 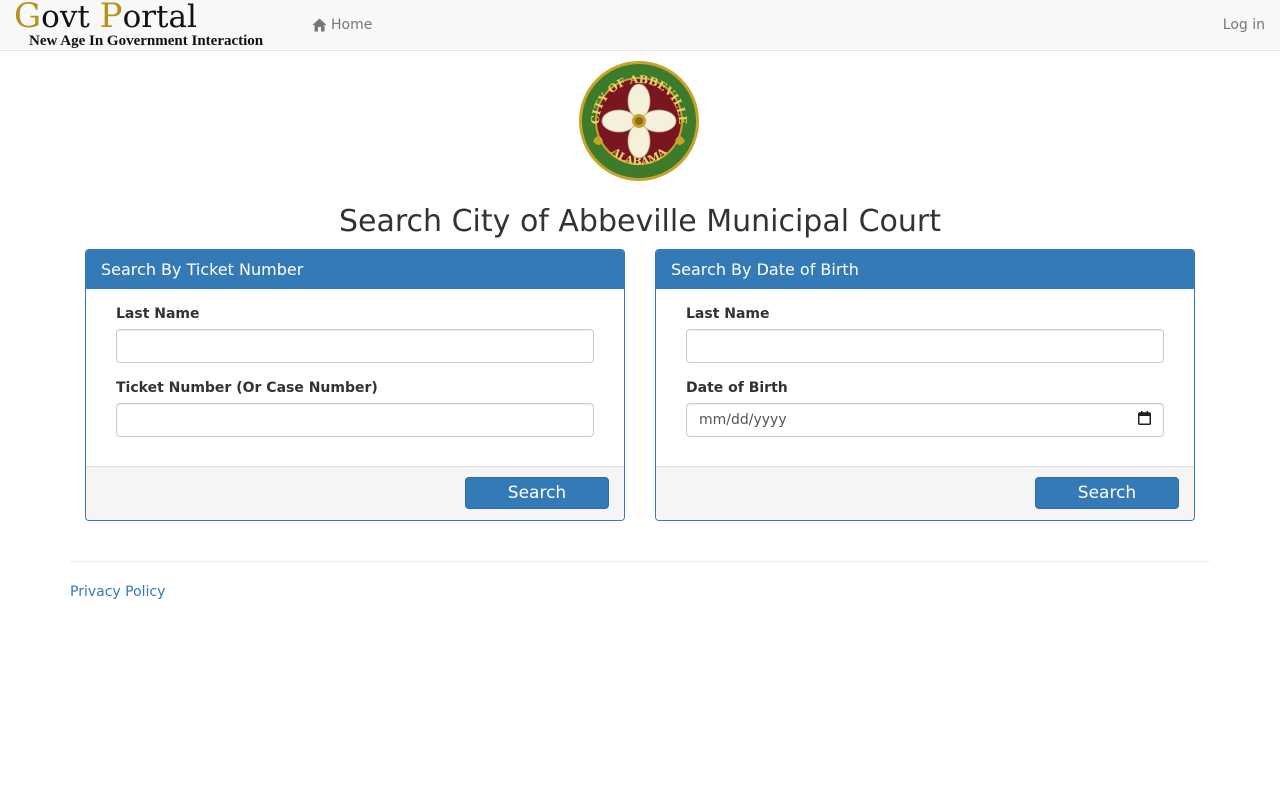 I want to click on ticket-panel-footer: Search, so click(x=355, y=493).